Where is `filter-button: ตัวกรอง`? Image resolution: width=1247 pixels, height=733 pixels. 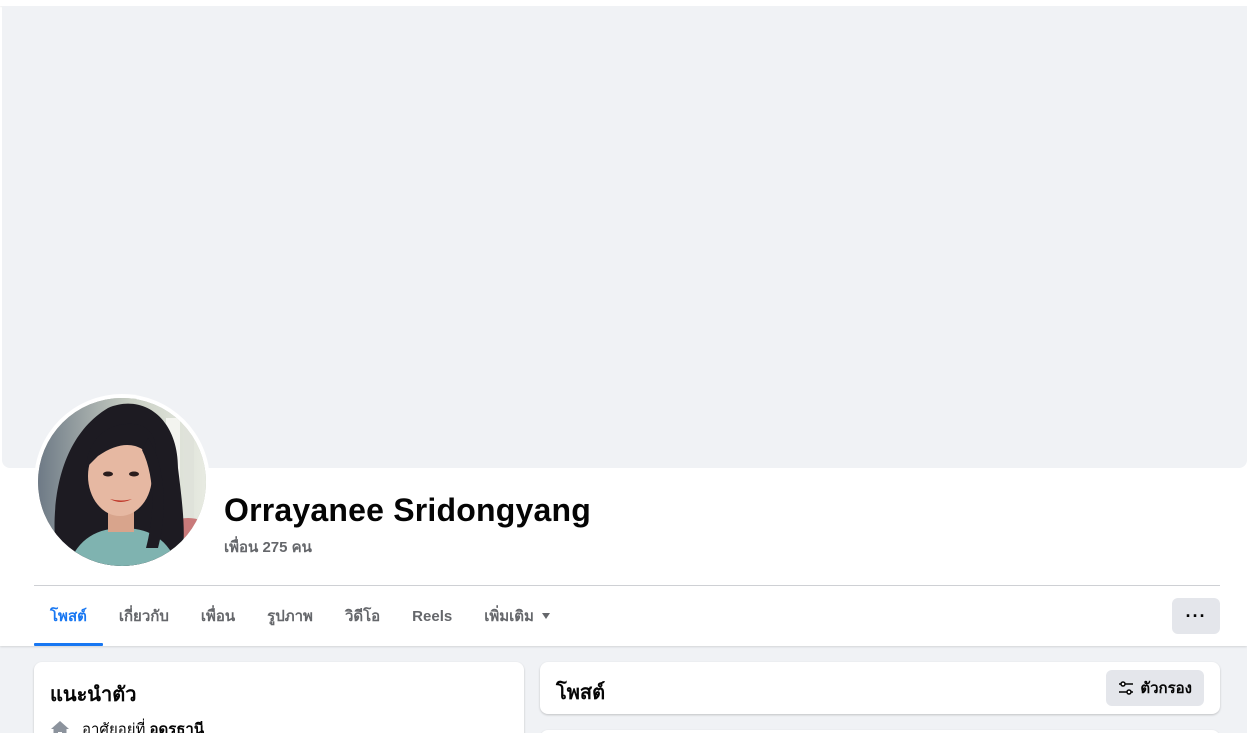
filter-button: ตัวกรอง is located at coordinates (1155, 688).